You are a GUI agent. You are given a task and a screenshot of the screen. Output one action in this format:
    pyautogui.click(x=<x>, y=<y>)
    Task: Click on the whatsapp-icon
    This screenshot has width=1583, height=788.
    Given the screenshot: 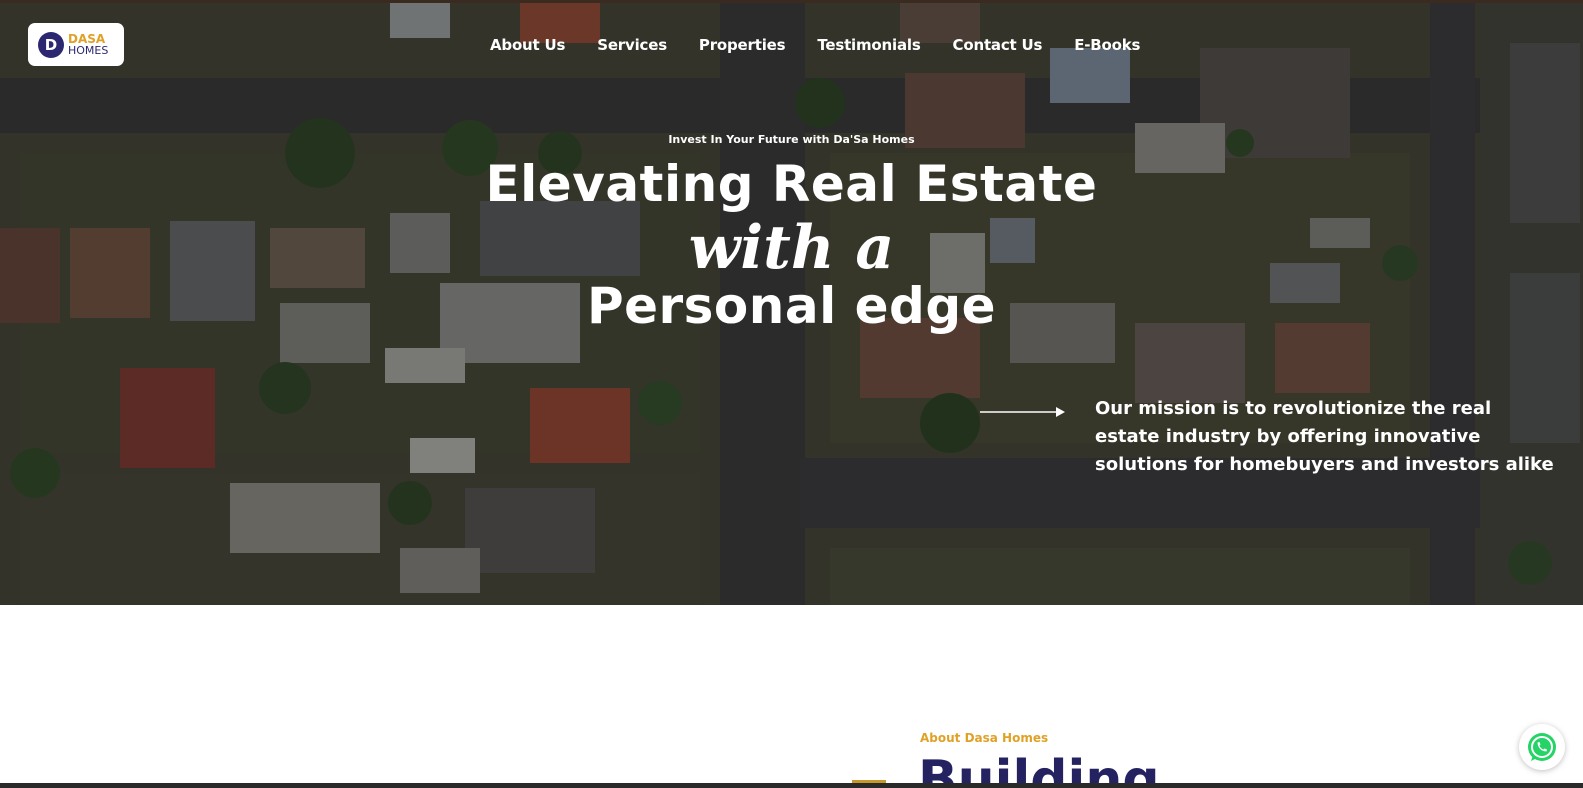 What is the action you would take?
    pyautogui.click(x=1542, y=747)
    